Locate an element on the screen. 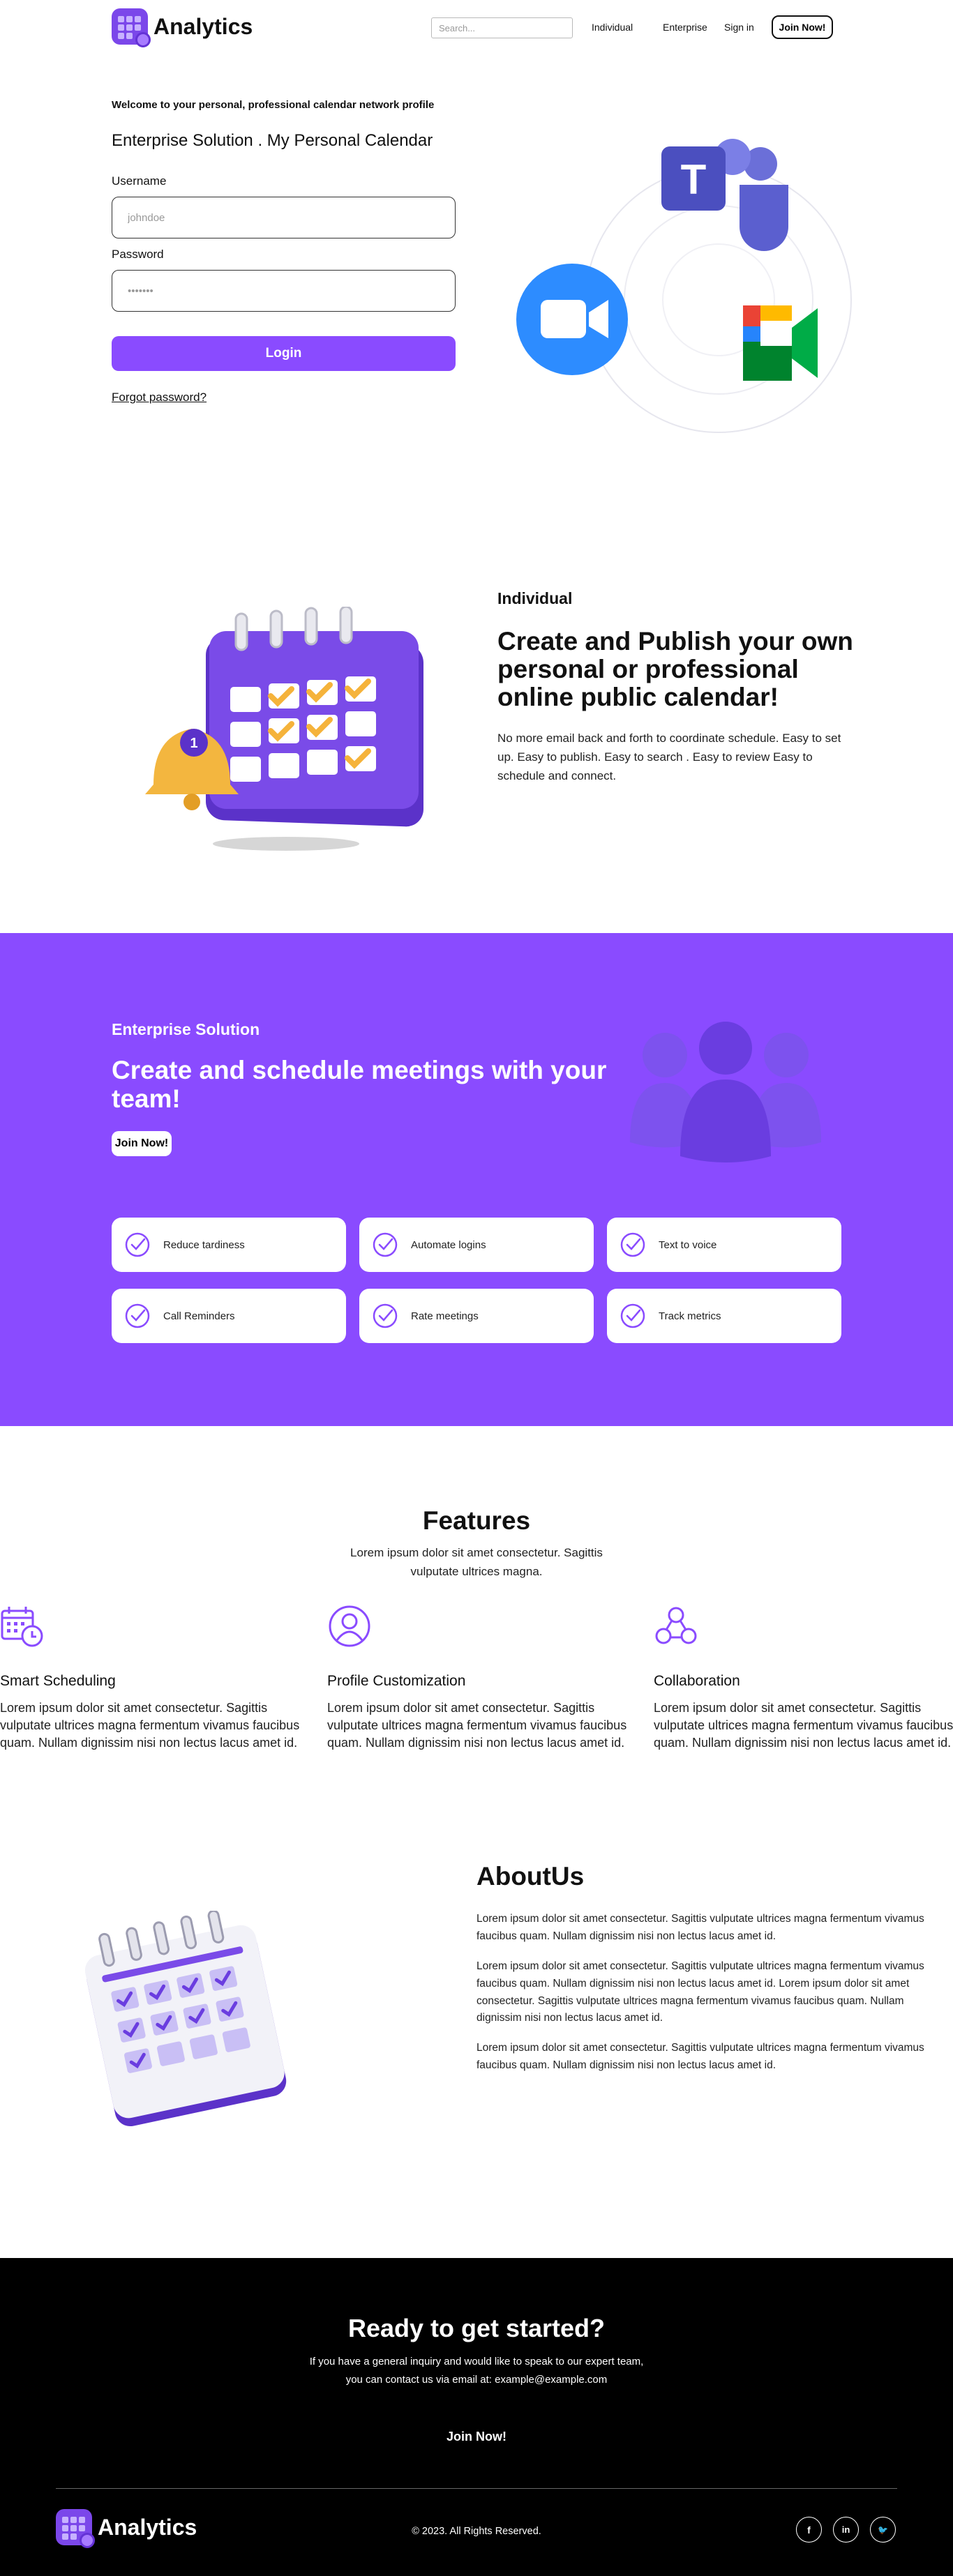 This screenshot has height=2576, width=953. feature-card-rate-meetings: Rate meetings is located at coordinates (476, 1316).